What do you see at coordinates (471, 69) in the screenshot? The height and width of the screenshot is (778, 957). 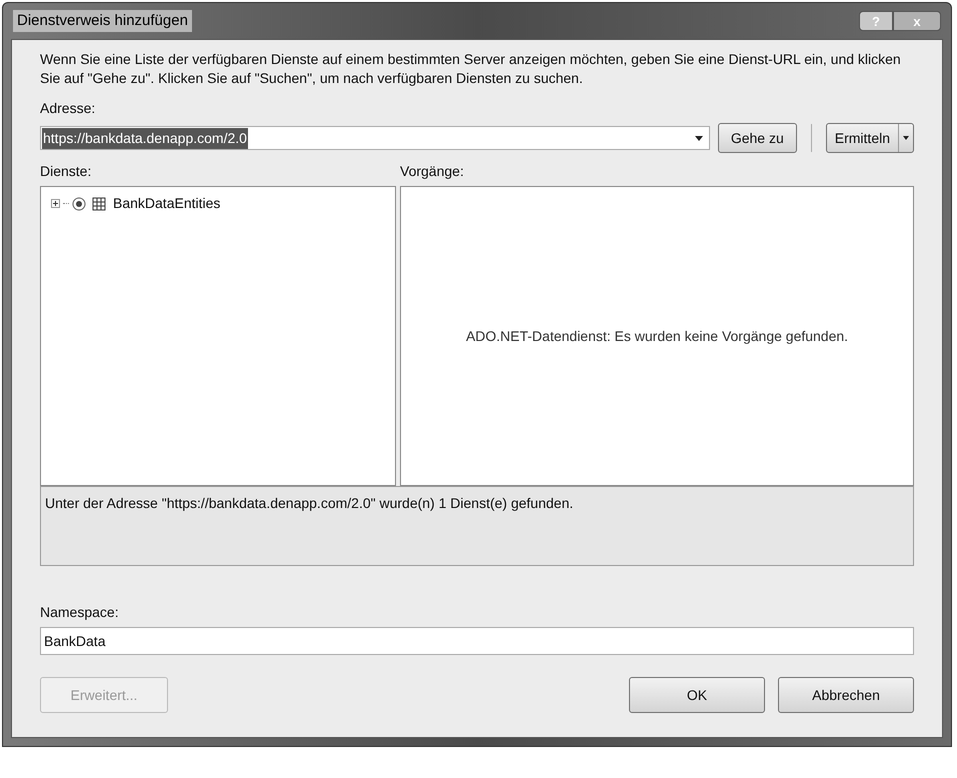 I see `intro-text: Wenn Sie eine Liste der verfügbaren Dienste auf einem bestimmten Server anzeigen möchten, geben Sie eine Dienst-URL ein, und klicken Sie auf "Gehe zu". Klicken Sie auf "Suchen", um nach verfügbaren Diensten zu suchen.` at bounding box center [471, 69].